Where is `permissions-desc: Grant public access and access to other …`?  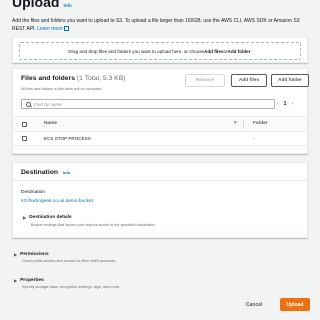
permissions-desc: Grant public access and access to other … is located at coordinates (69, 261).